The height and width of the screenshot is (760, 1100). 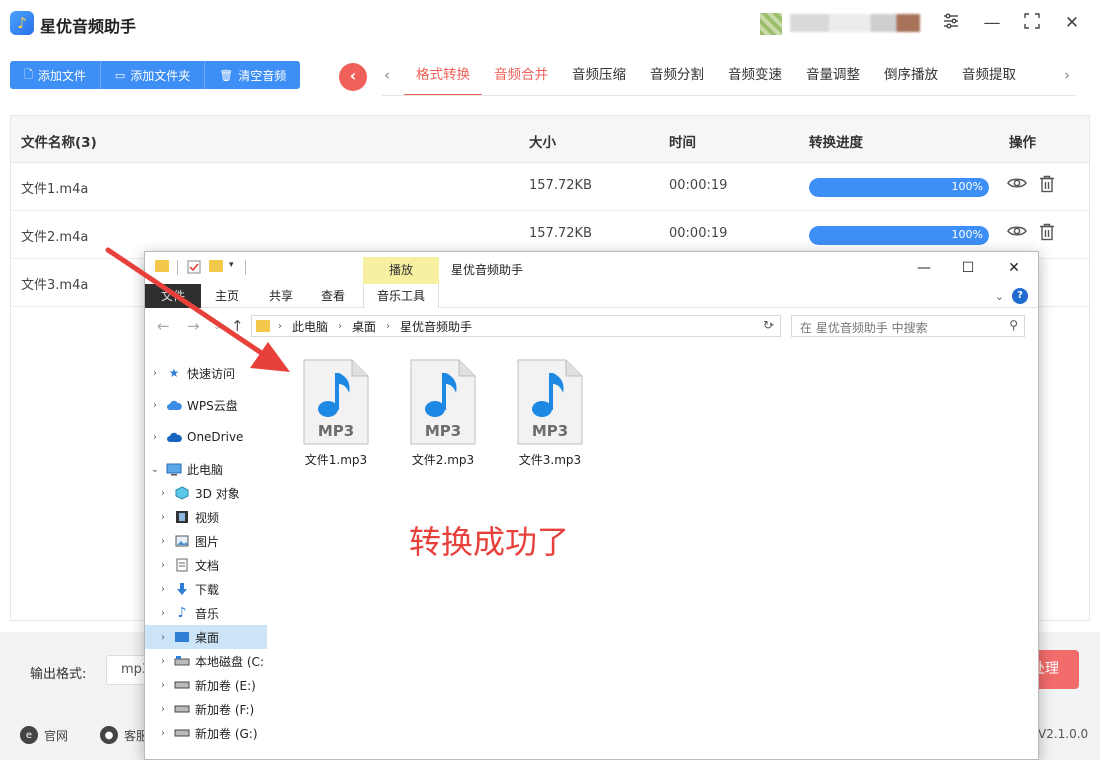 What do you see at coordinates (194, 267) in the screenshot?
I see `properties-icon` at bounding box center [194, 267].